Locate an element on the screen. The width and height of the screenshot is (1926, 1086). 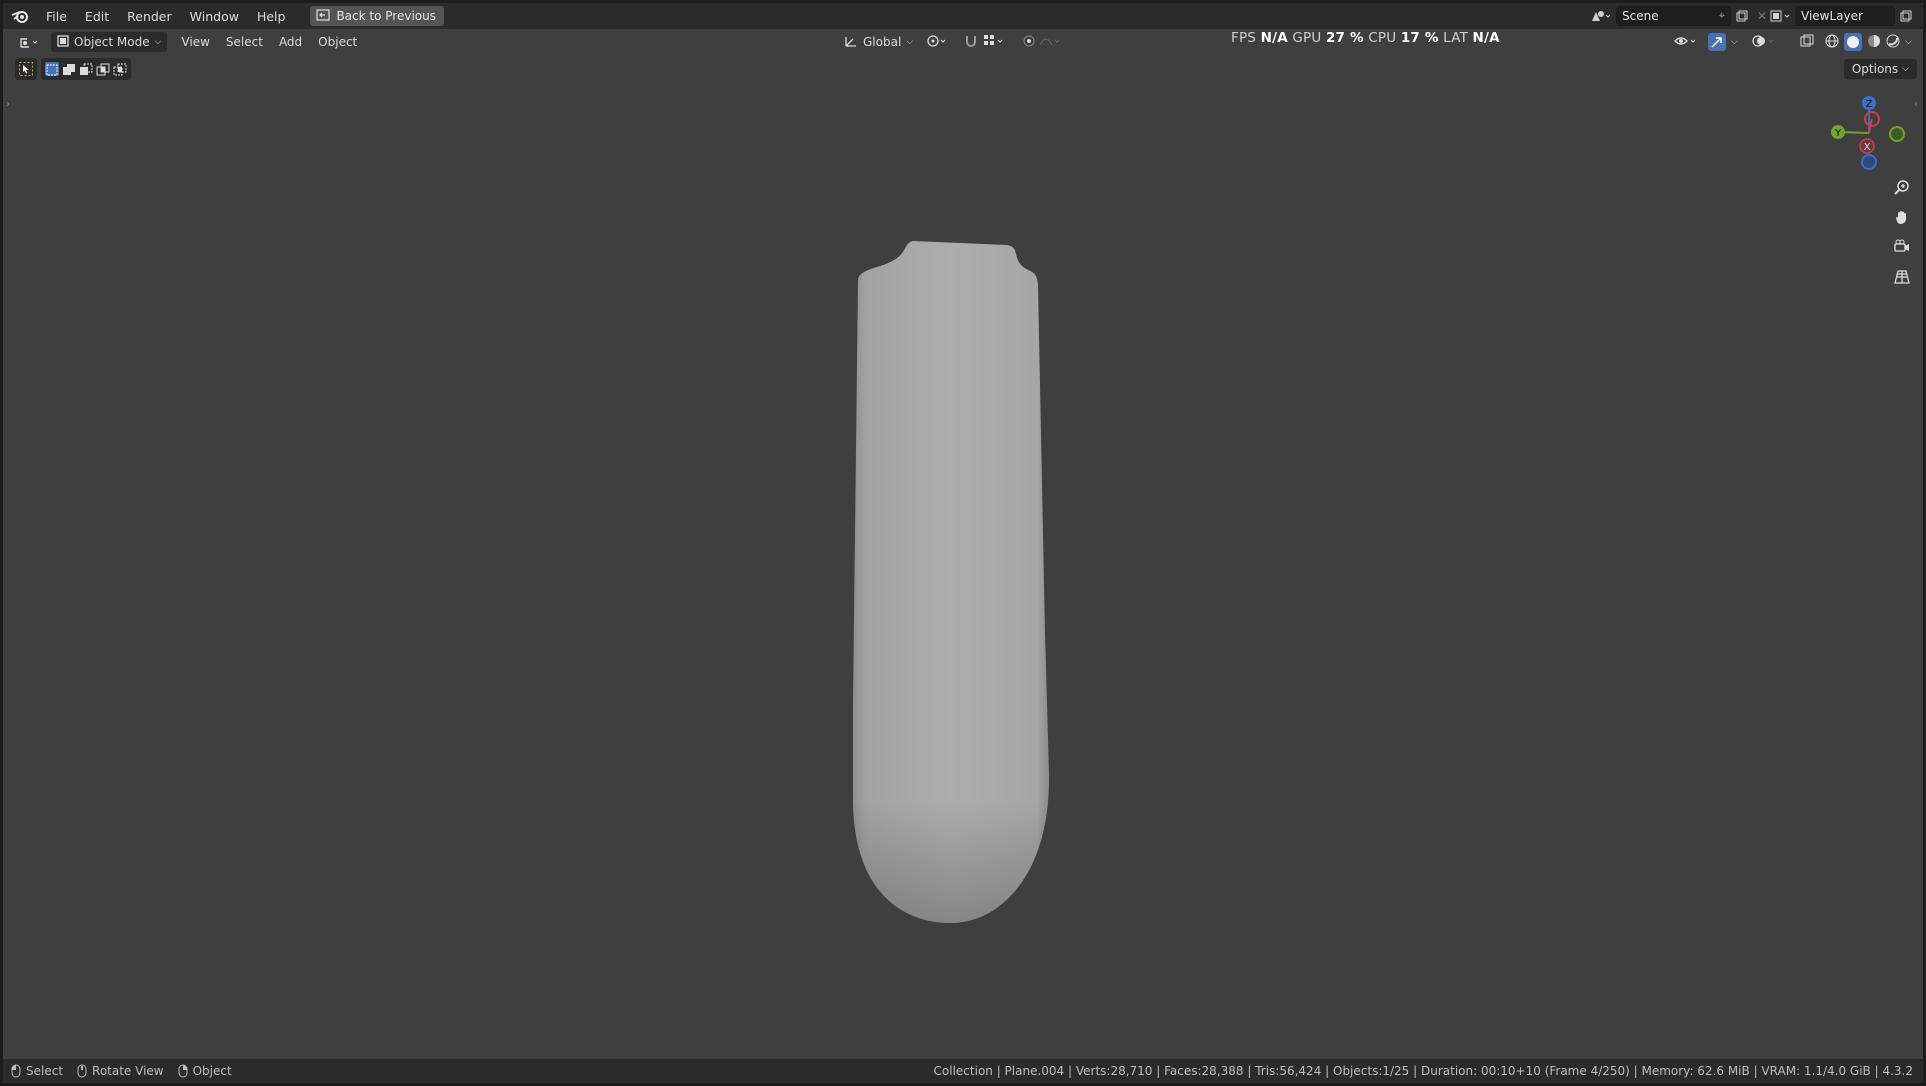
orientation-icon is located at coordinates (851, 42).